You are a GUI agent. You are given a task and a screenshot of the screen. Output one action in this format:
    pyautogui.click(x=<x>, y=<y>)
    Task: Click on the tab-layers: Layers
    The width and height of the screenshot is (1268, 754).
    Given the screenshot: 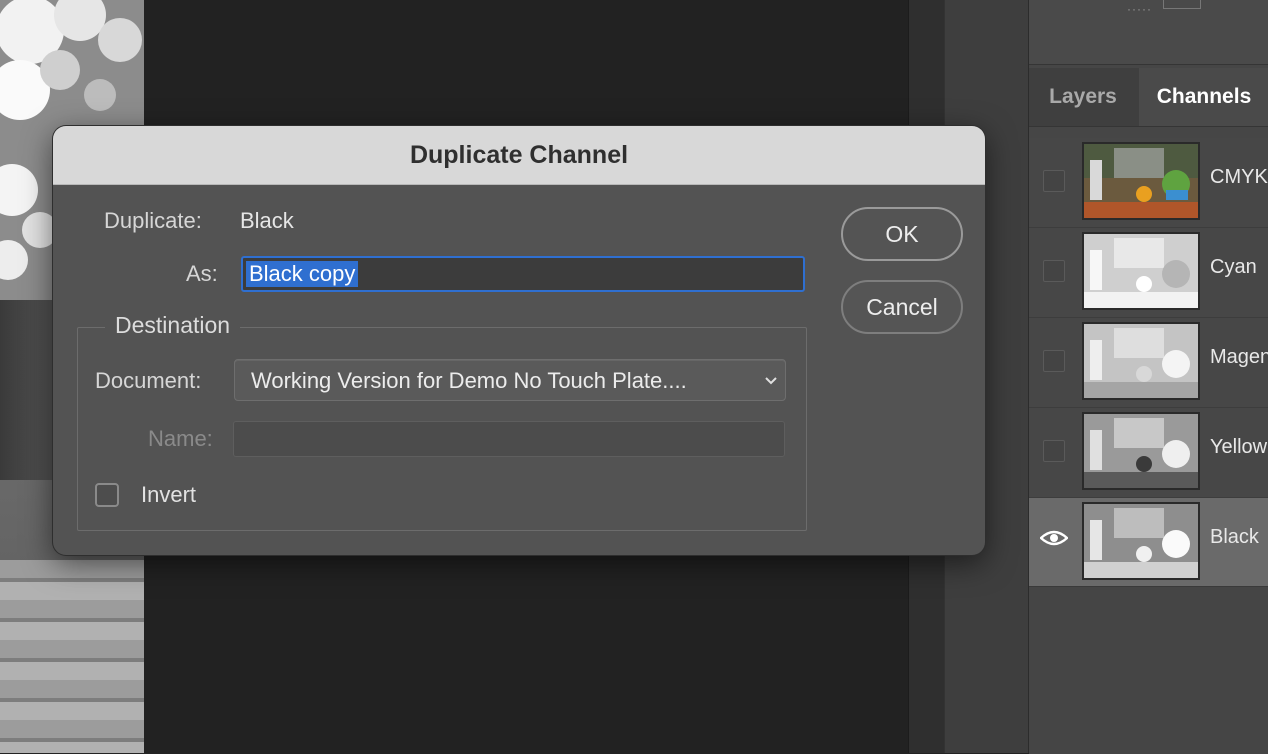 What is the action you would take?
    pyautogui.click(x=1083, y=97)
    